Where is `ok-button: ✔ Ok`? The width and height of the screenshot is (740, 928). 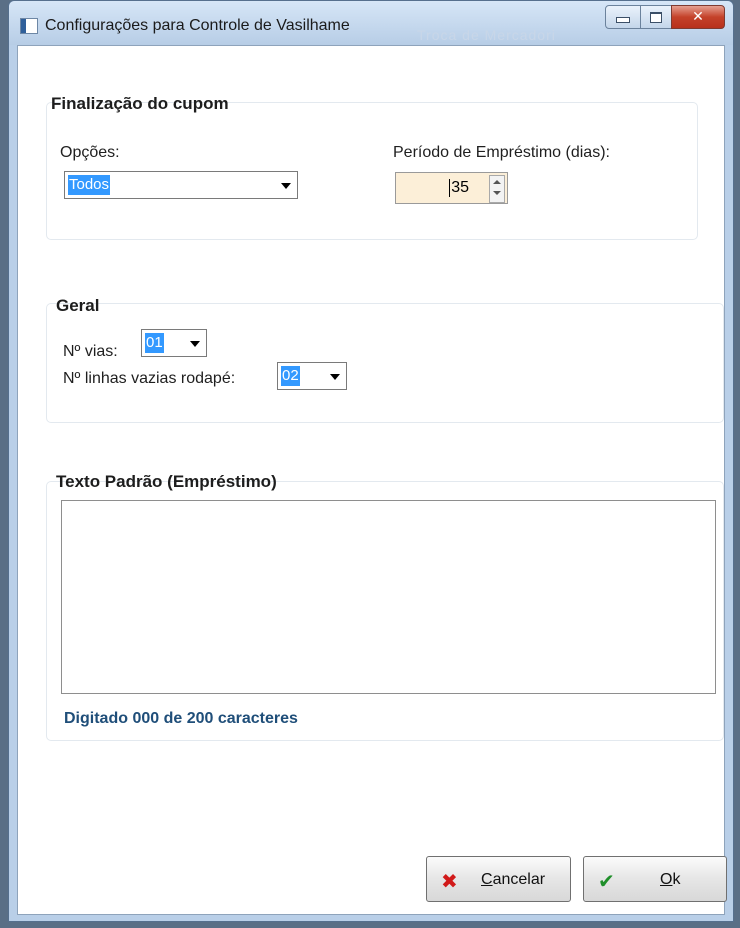 ok-button: ✔ Ok is located at coordinates (655, 879).